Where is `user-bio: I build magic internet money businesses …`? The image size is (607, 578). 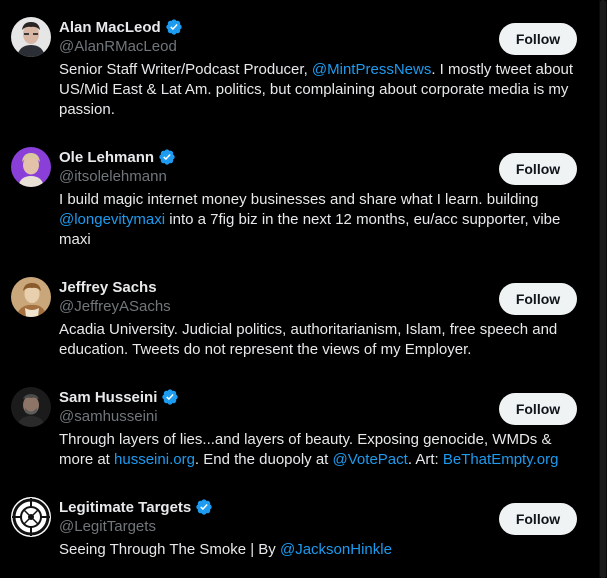 user-bio: I build magic internet money businesses … is located at coordinates (324, 220).